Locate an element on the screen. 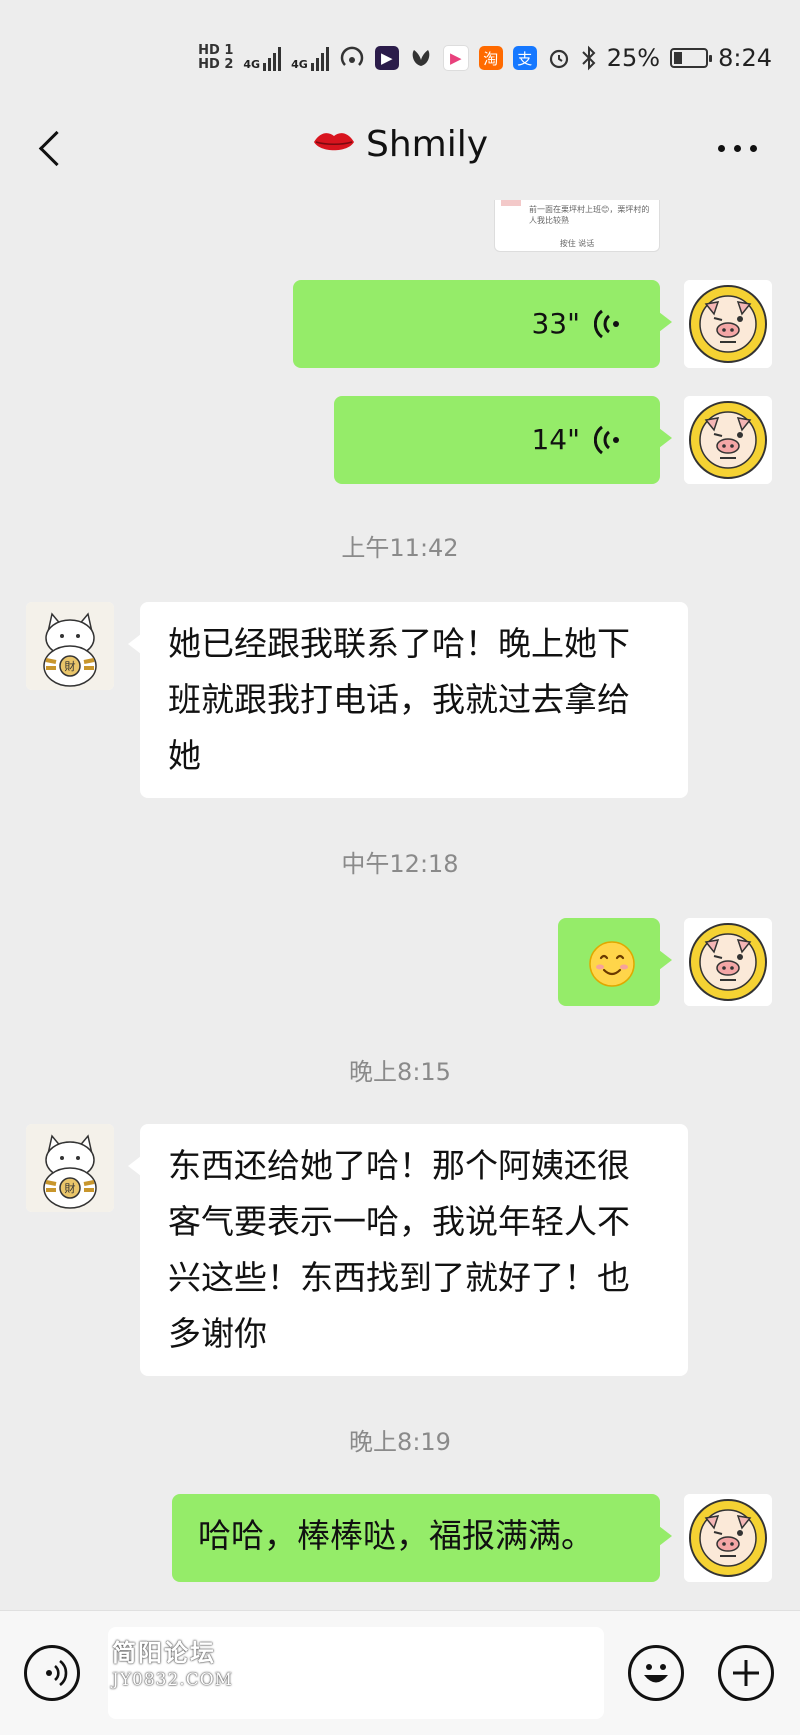  sim-indicator: HD 1 HD 2 is located at coordinates (216, 57).